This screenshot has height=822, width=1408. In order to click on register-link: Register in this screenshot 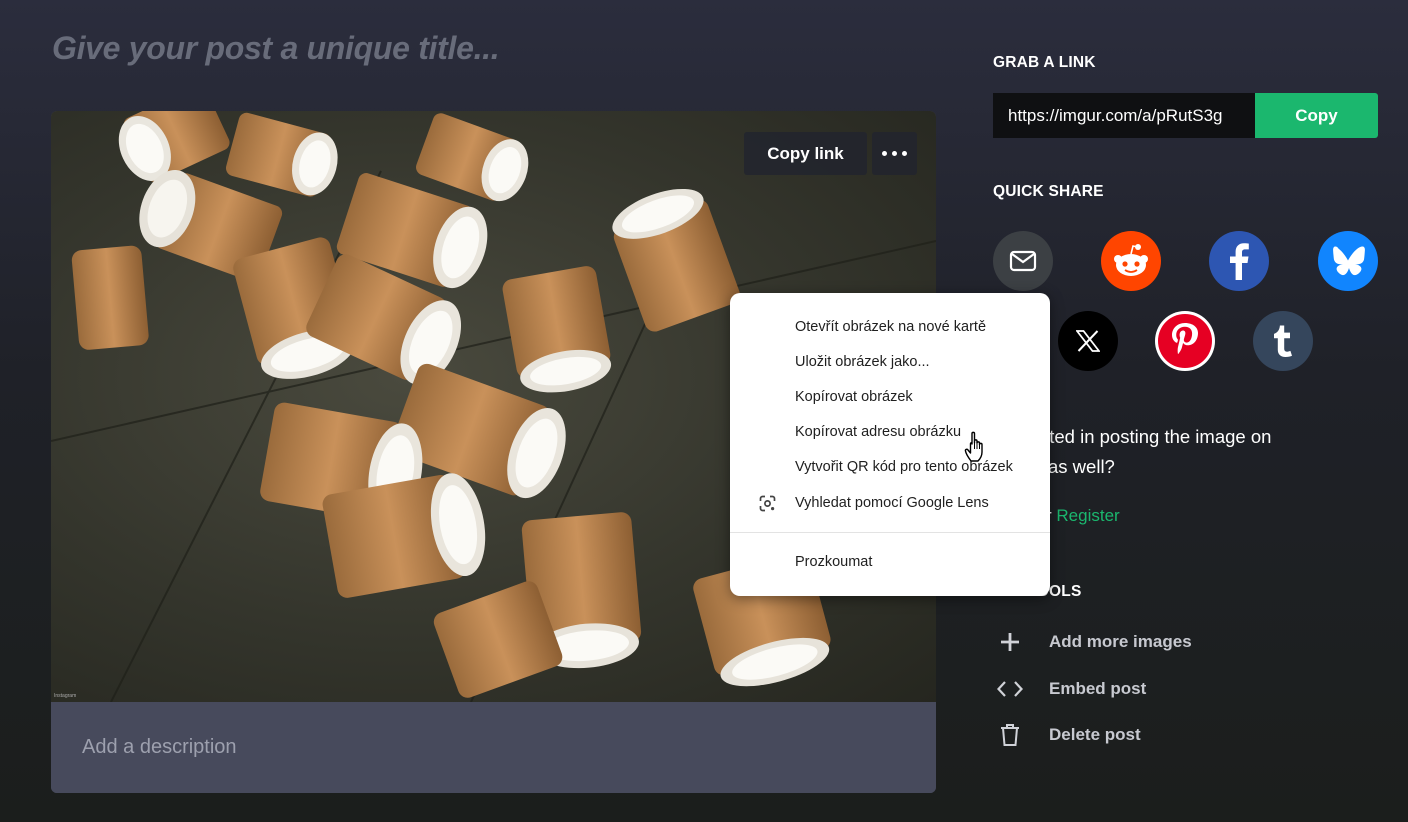, I will do `click(1087, 515)`.